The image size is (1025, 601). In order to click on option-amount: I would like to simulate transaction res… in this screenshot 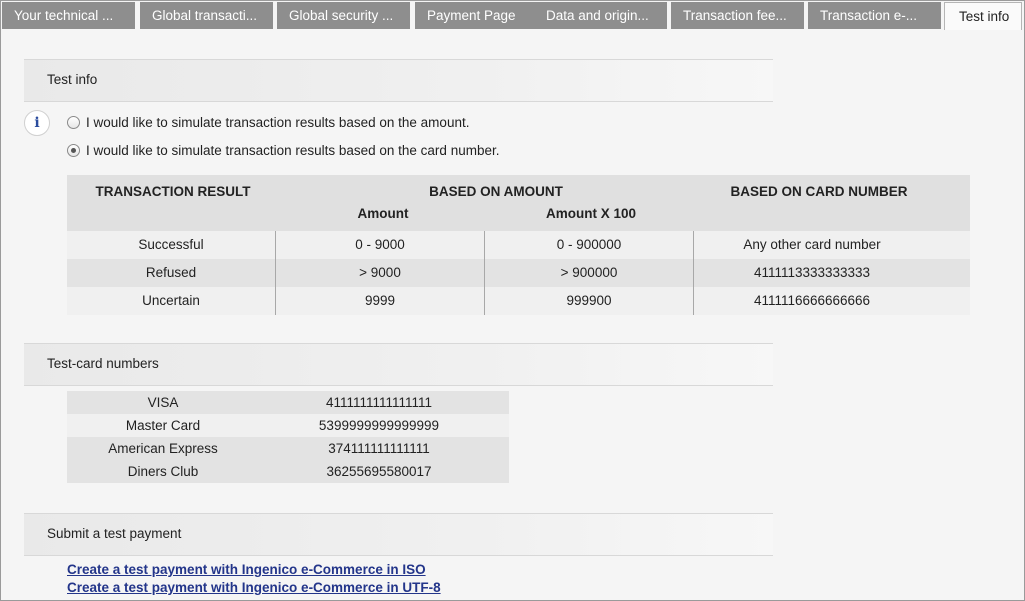, I will do `click(268, 122)`.